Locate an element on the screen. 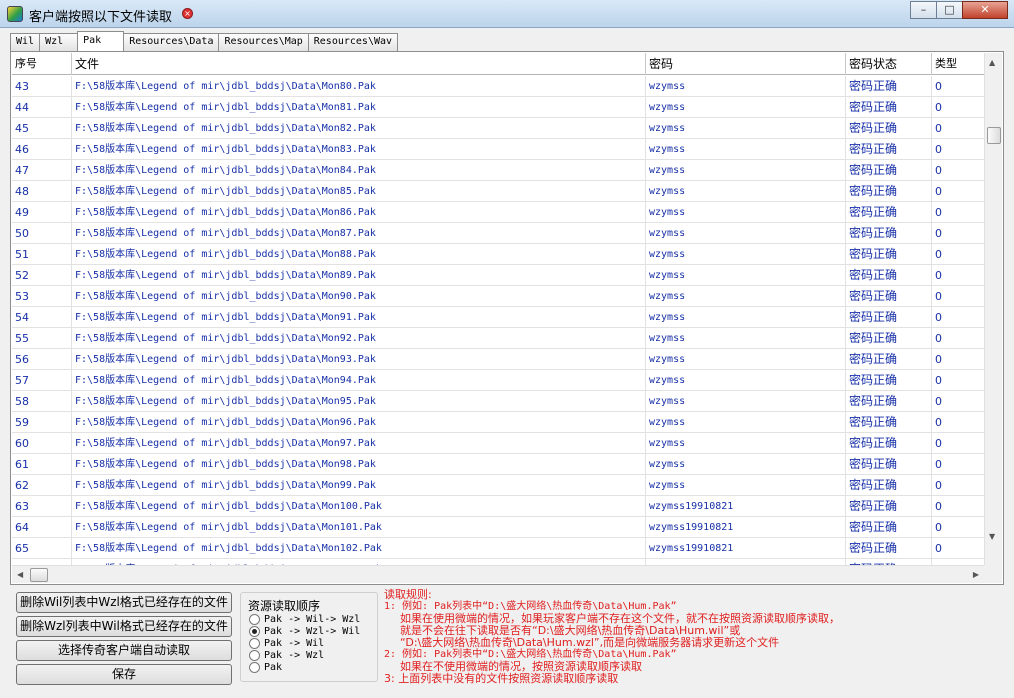 The image size is (1014, 698). vertical-scrollbar: ▲ ▼ is located at coordinates (993, 309).